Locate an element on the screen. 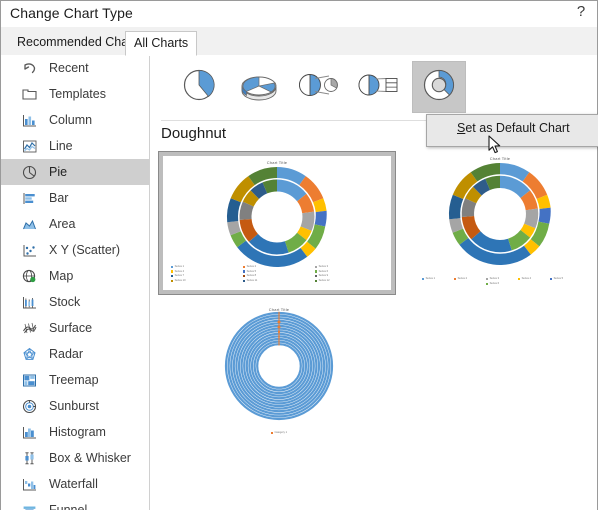 The height and width of the screenshot is (510, 598). legend-item: Series 3 is located at coordinates (349, 266).